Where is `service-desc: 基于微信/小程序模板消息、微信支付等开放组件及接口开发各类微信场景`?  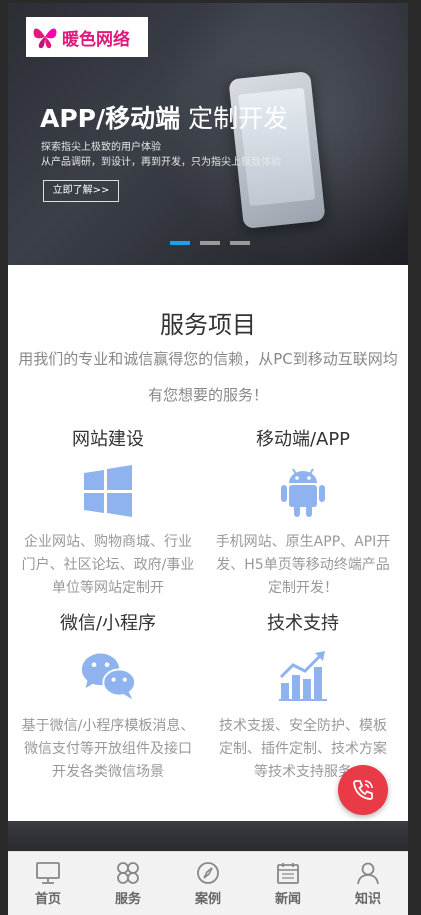
service-desc: 基于微信/小程序模板消息、微信支付等开放组件及接口开发各类微信场景 is located at coordinates (108, 749).